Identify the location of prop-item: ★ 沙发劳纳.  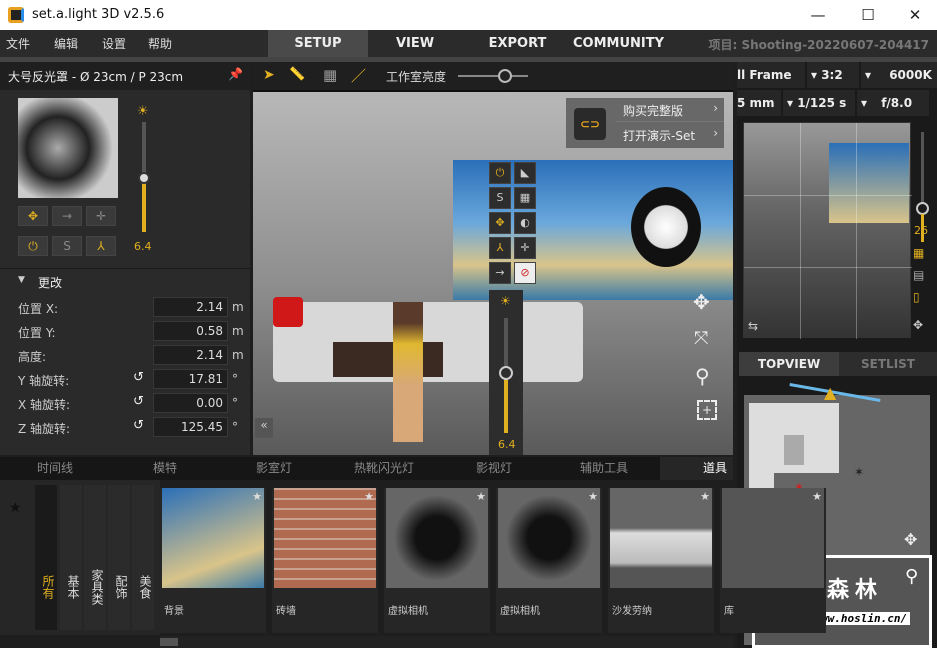
(661, 560).